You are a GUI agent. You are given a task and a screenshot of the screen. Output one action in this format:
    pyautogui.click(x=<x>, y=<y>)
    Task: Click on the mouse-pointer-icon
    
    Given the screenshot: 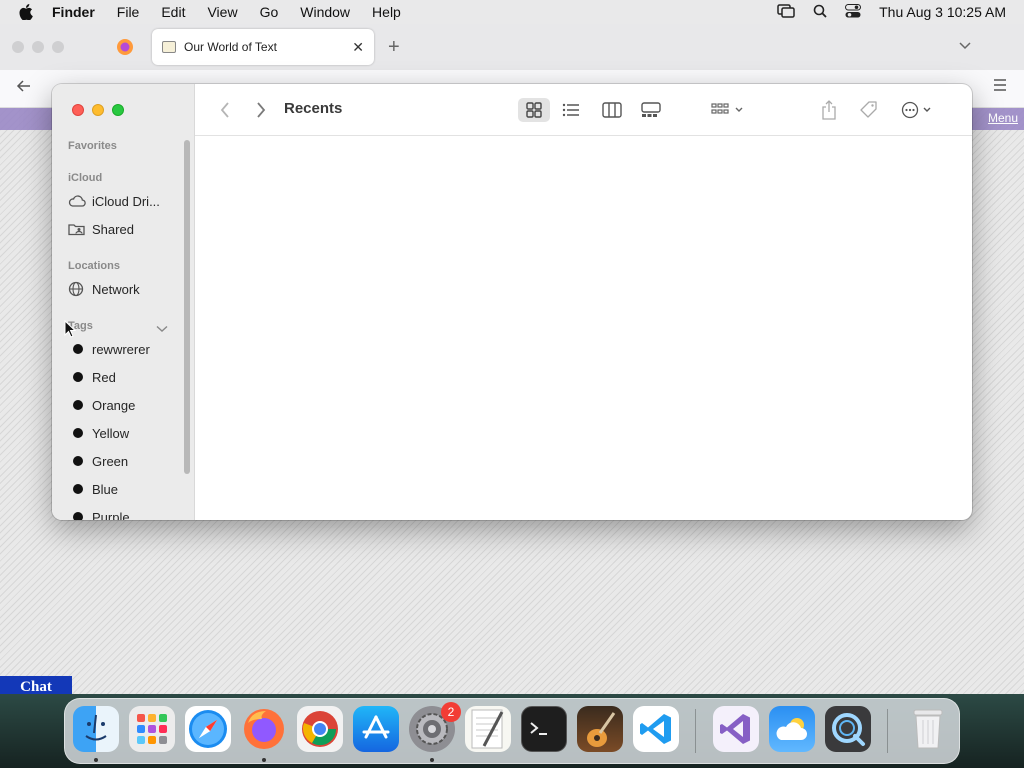 What is the action you would take?
    pyautogui.click(x=70, y=329)
    